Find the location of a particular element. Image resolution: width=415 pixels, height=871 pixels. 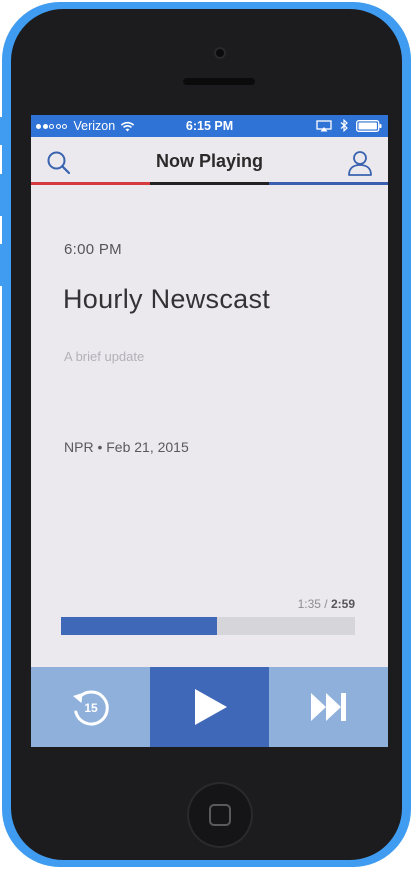

volume-up-button is located at coordinates (2, 195).